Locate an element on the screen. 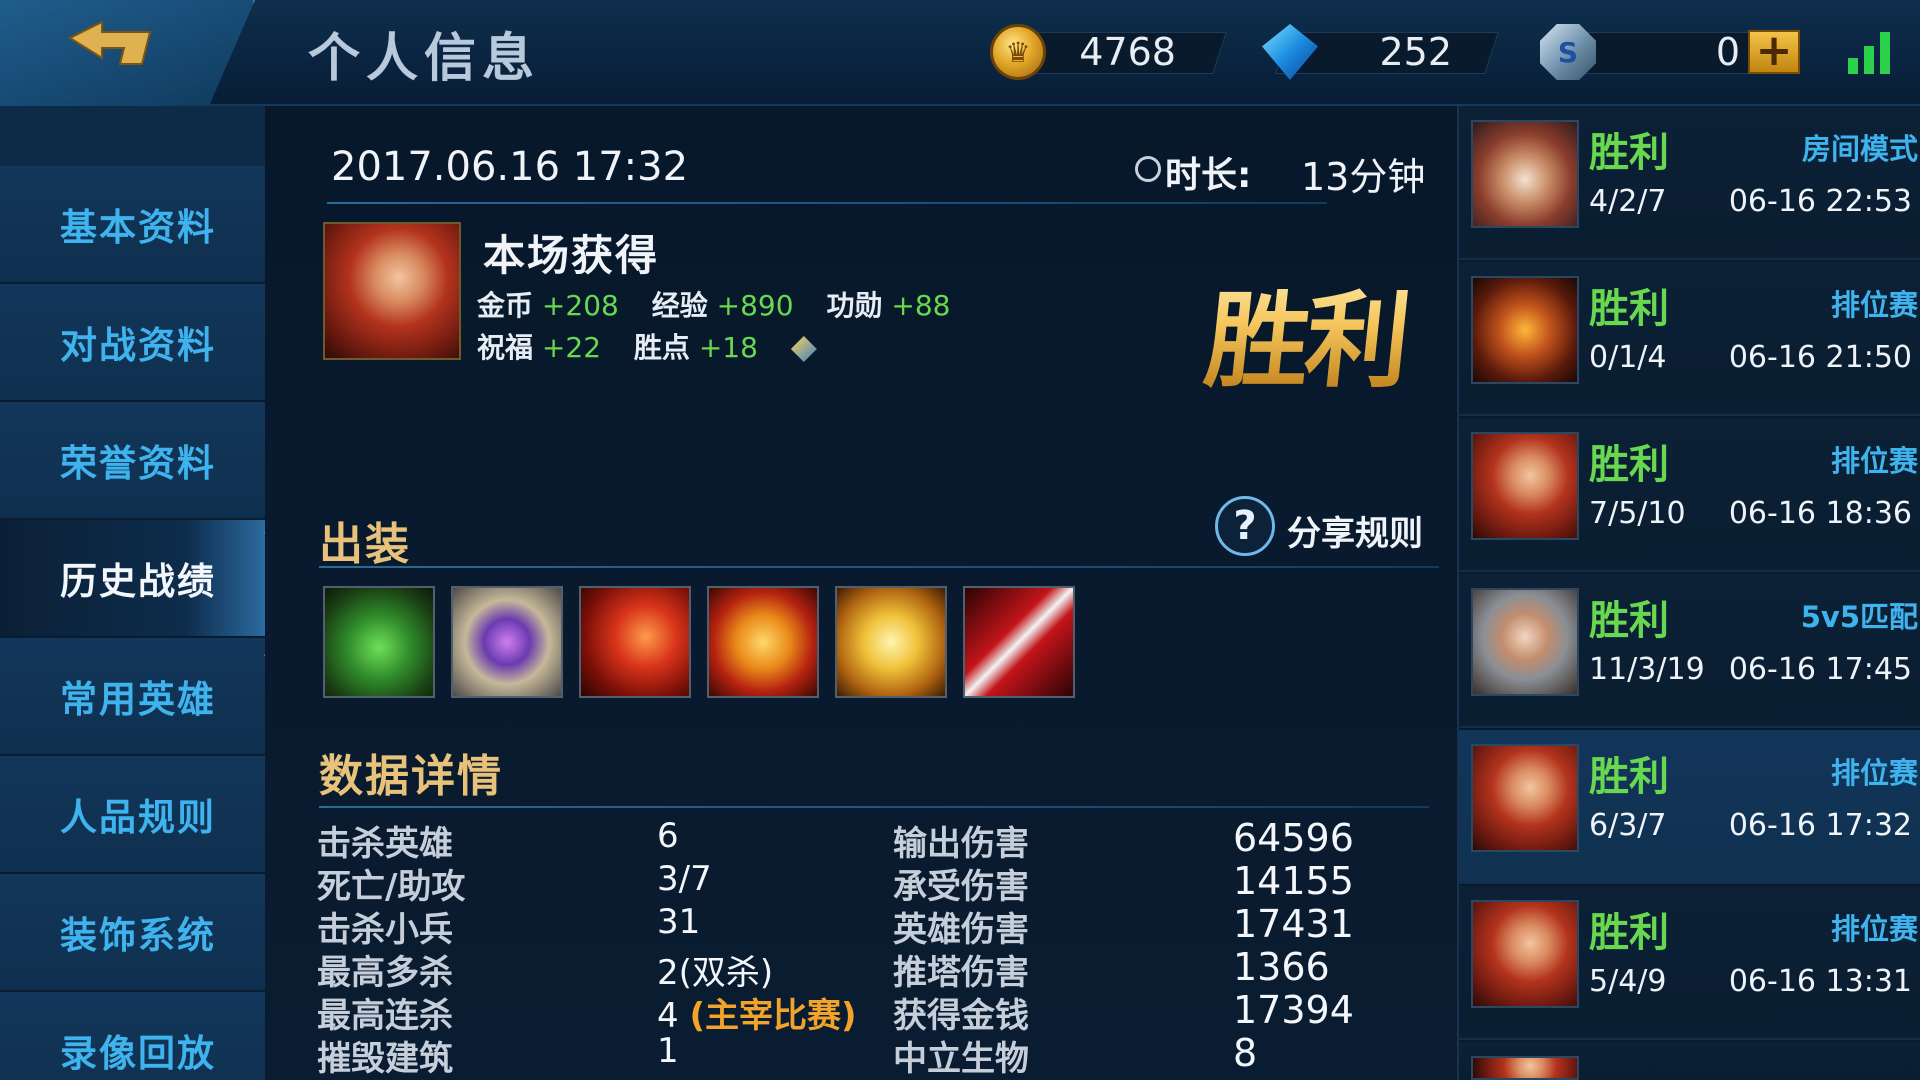 This screenshot has width=1920, height=1080. match-list-item-selected: 胜利 排位赛 6/3/7 06-16 17:32 is located at coordinates (1689, 807).